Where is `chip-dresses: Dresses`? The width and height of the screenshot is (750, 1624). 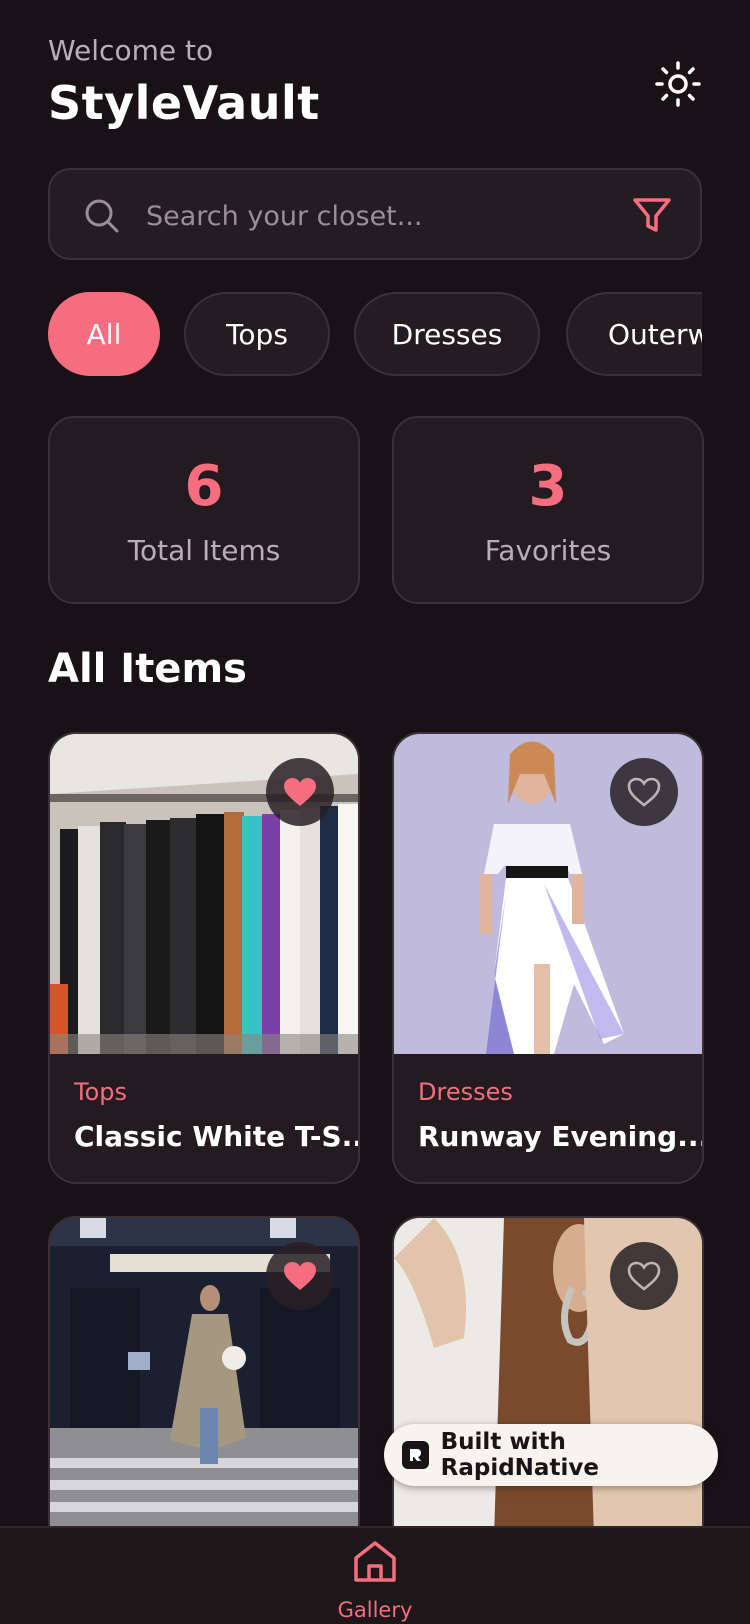
chip-dresses: Dresses is located at coordinates (447, 334).